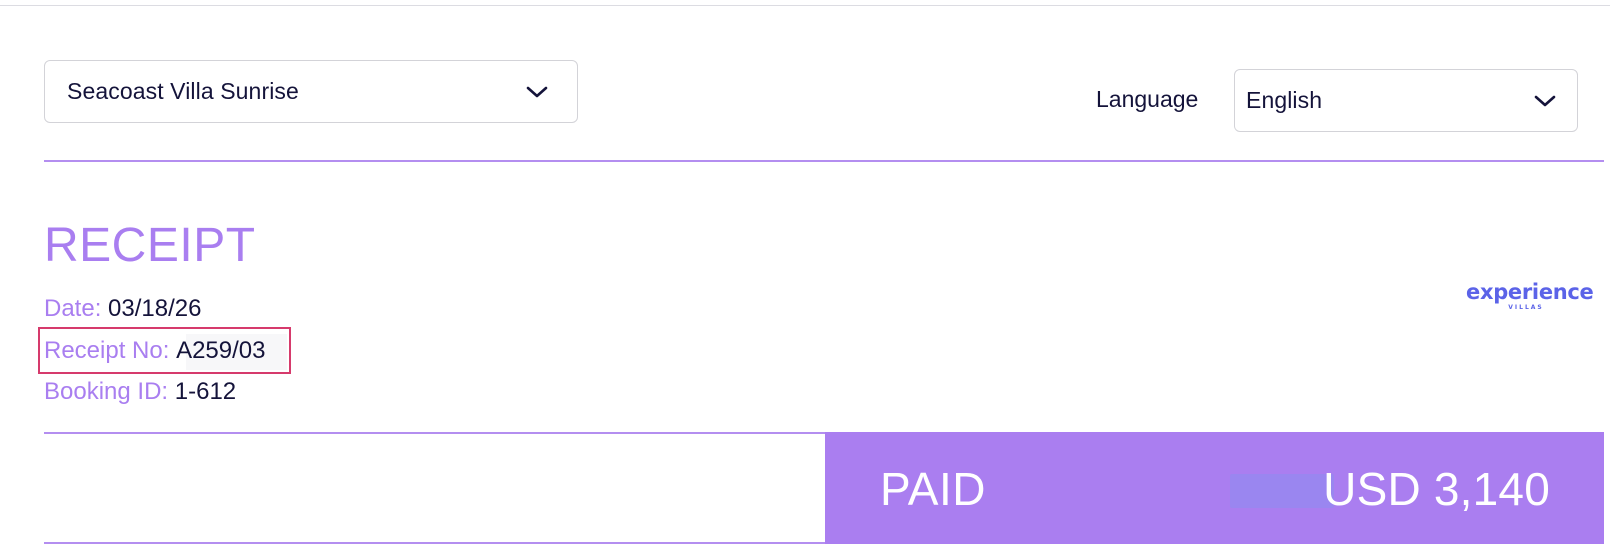 The width and height of the screenshot is (1610, 556). What do you see at coordinates (155, 308) in the screenshot?
I see `date-value: 03/18/26` at bounding box center [155, 308].